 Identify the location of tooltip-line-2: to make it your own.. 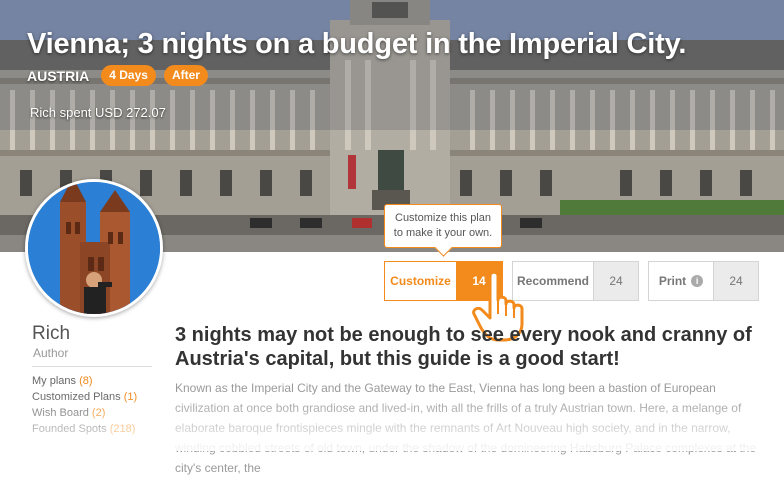
(443, 233).